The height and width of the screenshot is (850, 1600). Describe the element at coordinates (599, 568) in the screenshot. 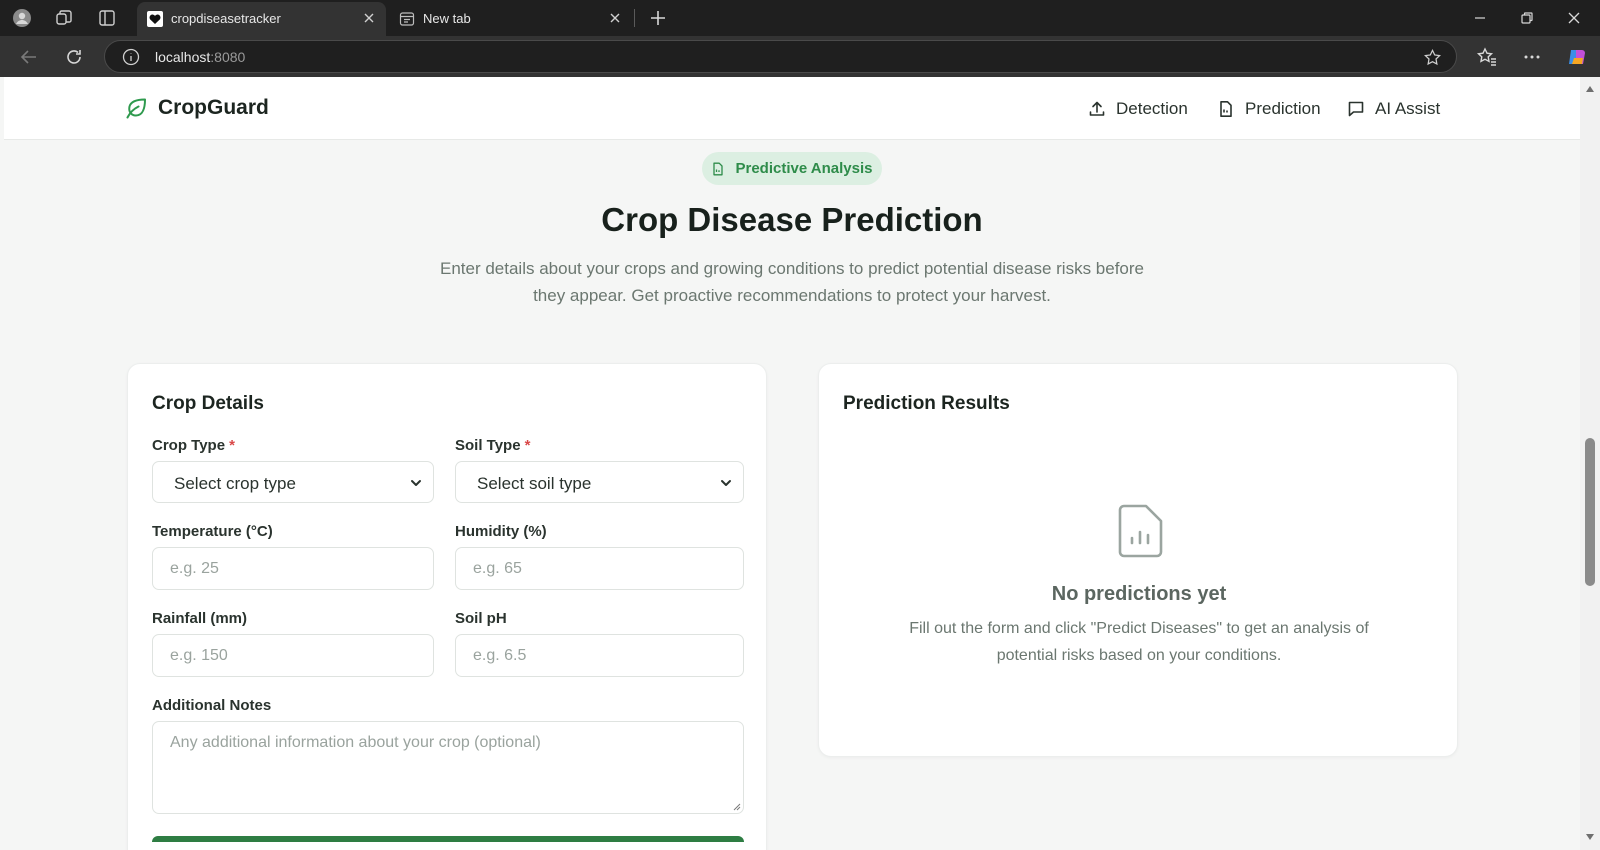

I see `humidity-input: e.g. 65` at that location.